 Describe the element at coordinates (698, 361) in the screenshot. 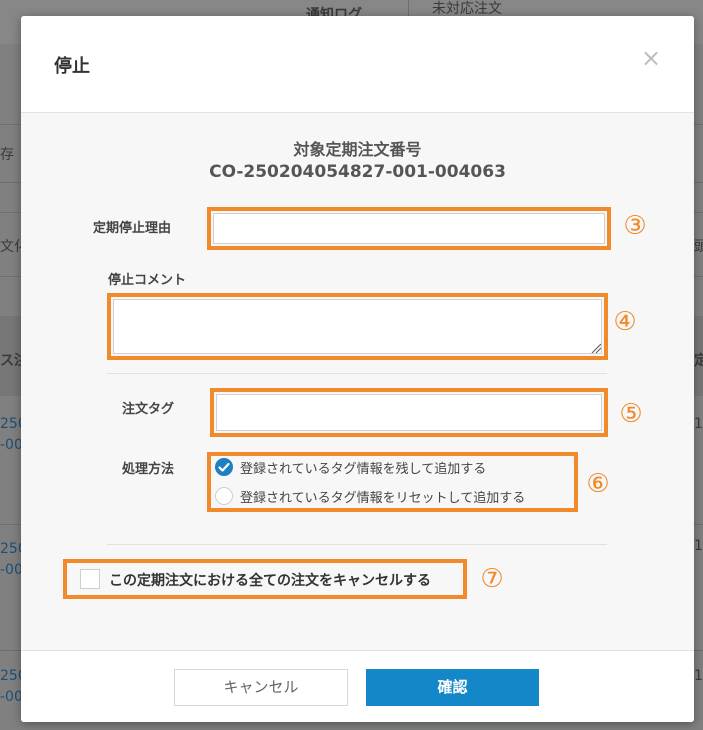

I see `bg-right-text: 定` at that location.